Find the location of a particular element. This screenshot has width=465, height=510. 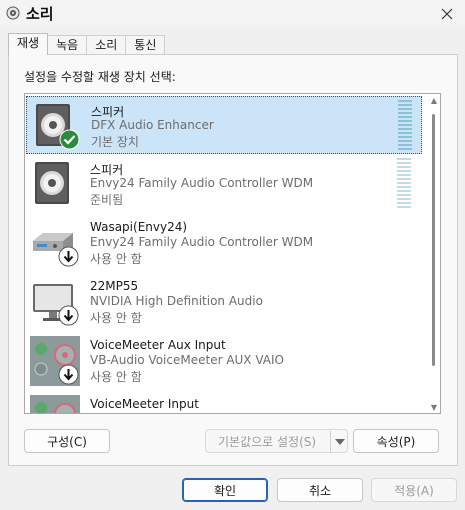

close-icon is located at coordinates (447, 14).